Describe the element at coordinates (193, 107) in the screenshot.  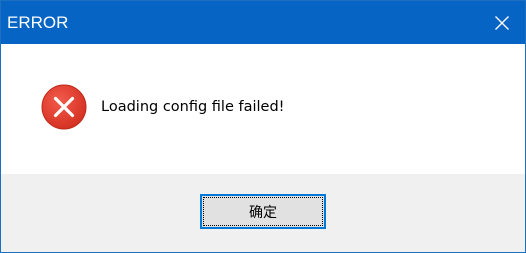
I see `error-message: Loading config file failed!` at that location.